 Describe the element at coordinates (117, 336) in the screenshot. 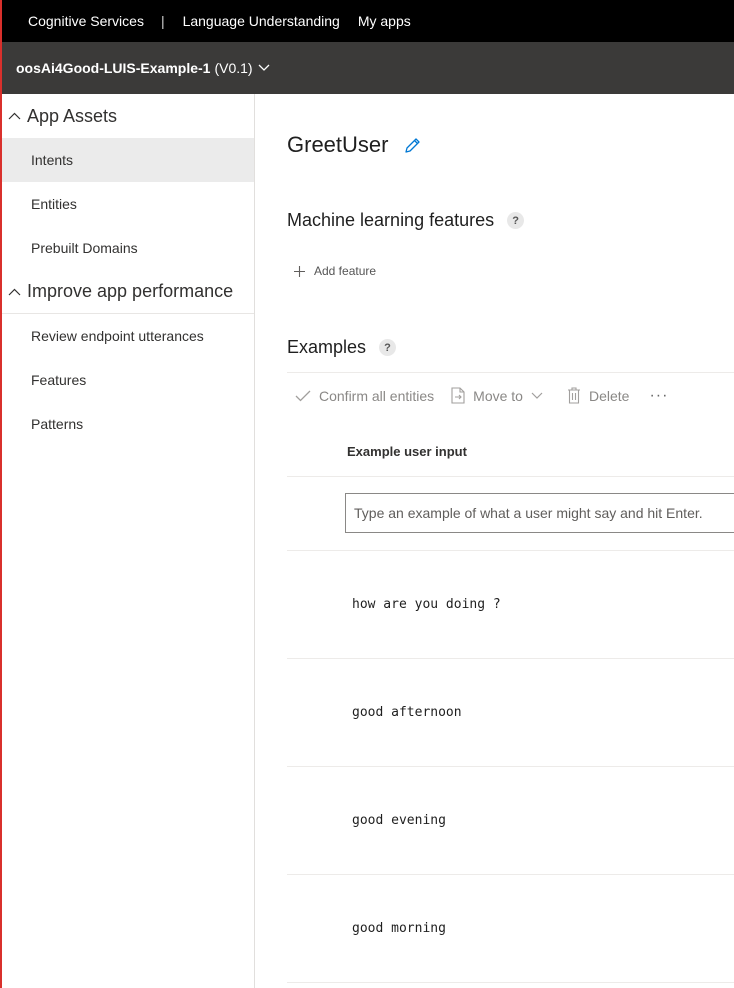

I see `sidebar-item-label: Review endpoint utterances` at that location.